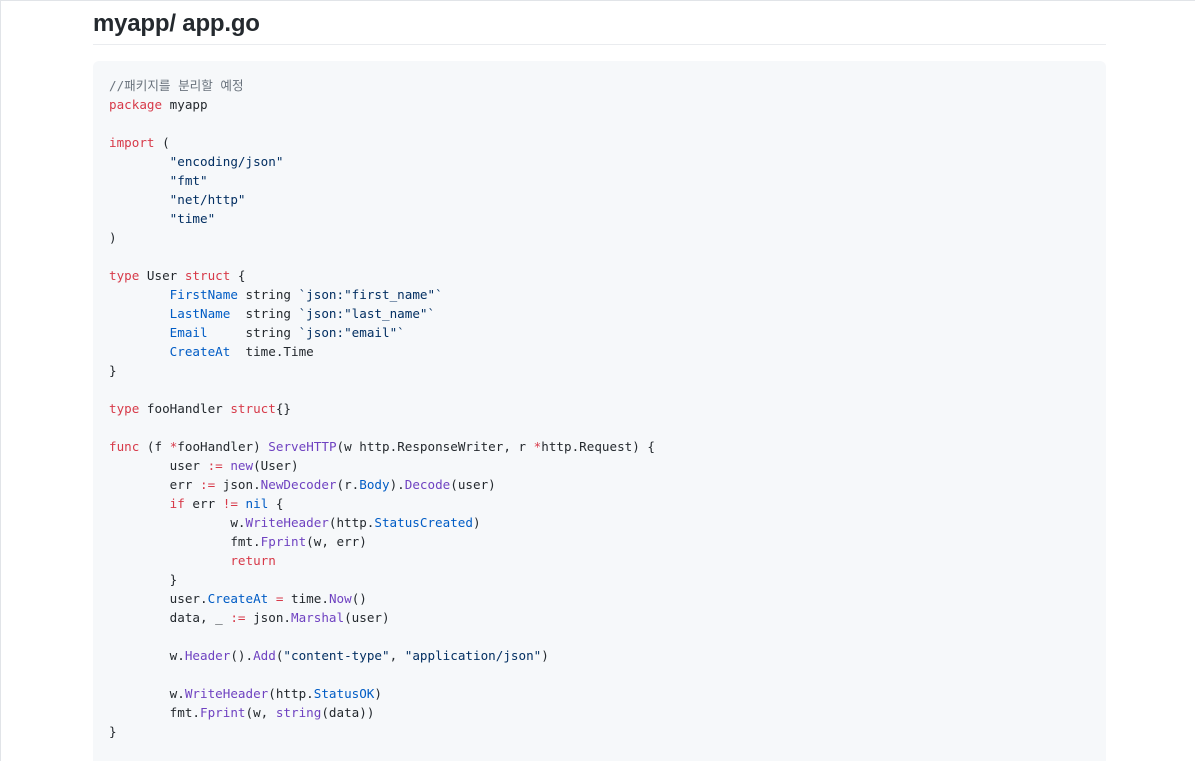 This screenshot has width=1195, height=761. What do you see at coordinates (177, 503) in the screenshot?
I see `code-token: if` at bounding box center [177, 503].